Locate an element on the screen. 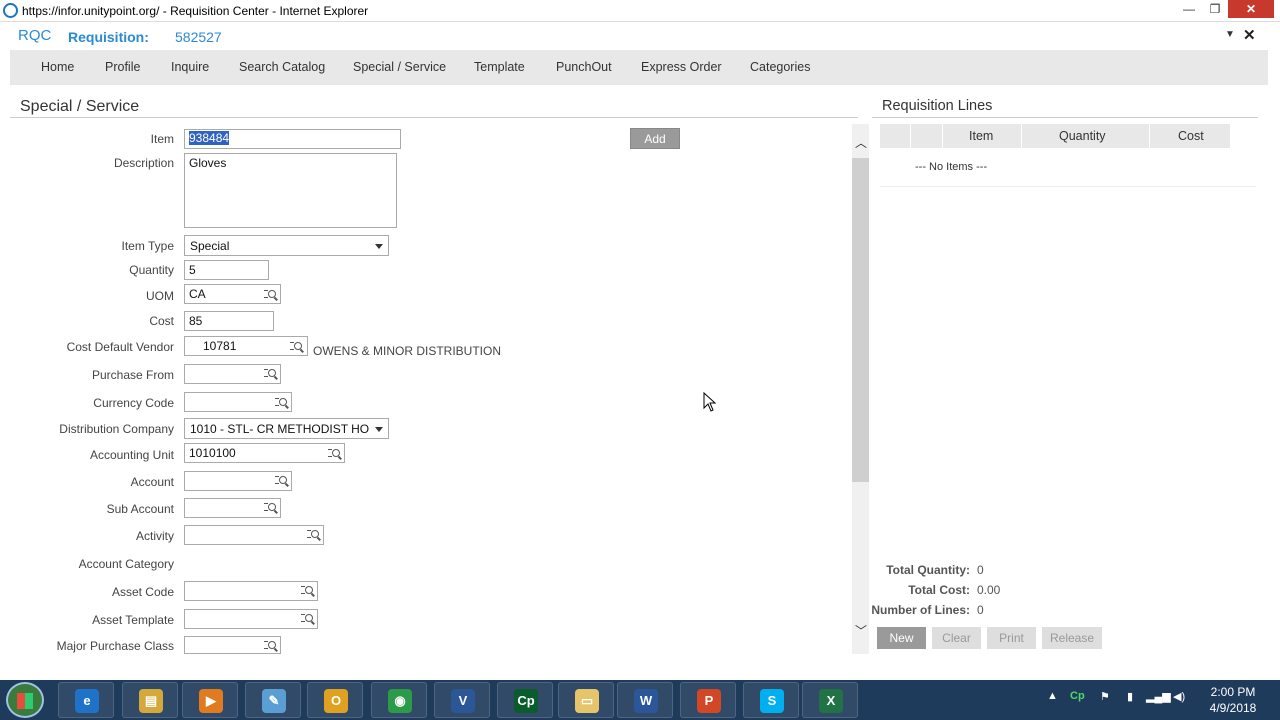  taskbar-visio-button: V is located at coordinates (462, 700).